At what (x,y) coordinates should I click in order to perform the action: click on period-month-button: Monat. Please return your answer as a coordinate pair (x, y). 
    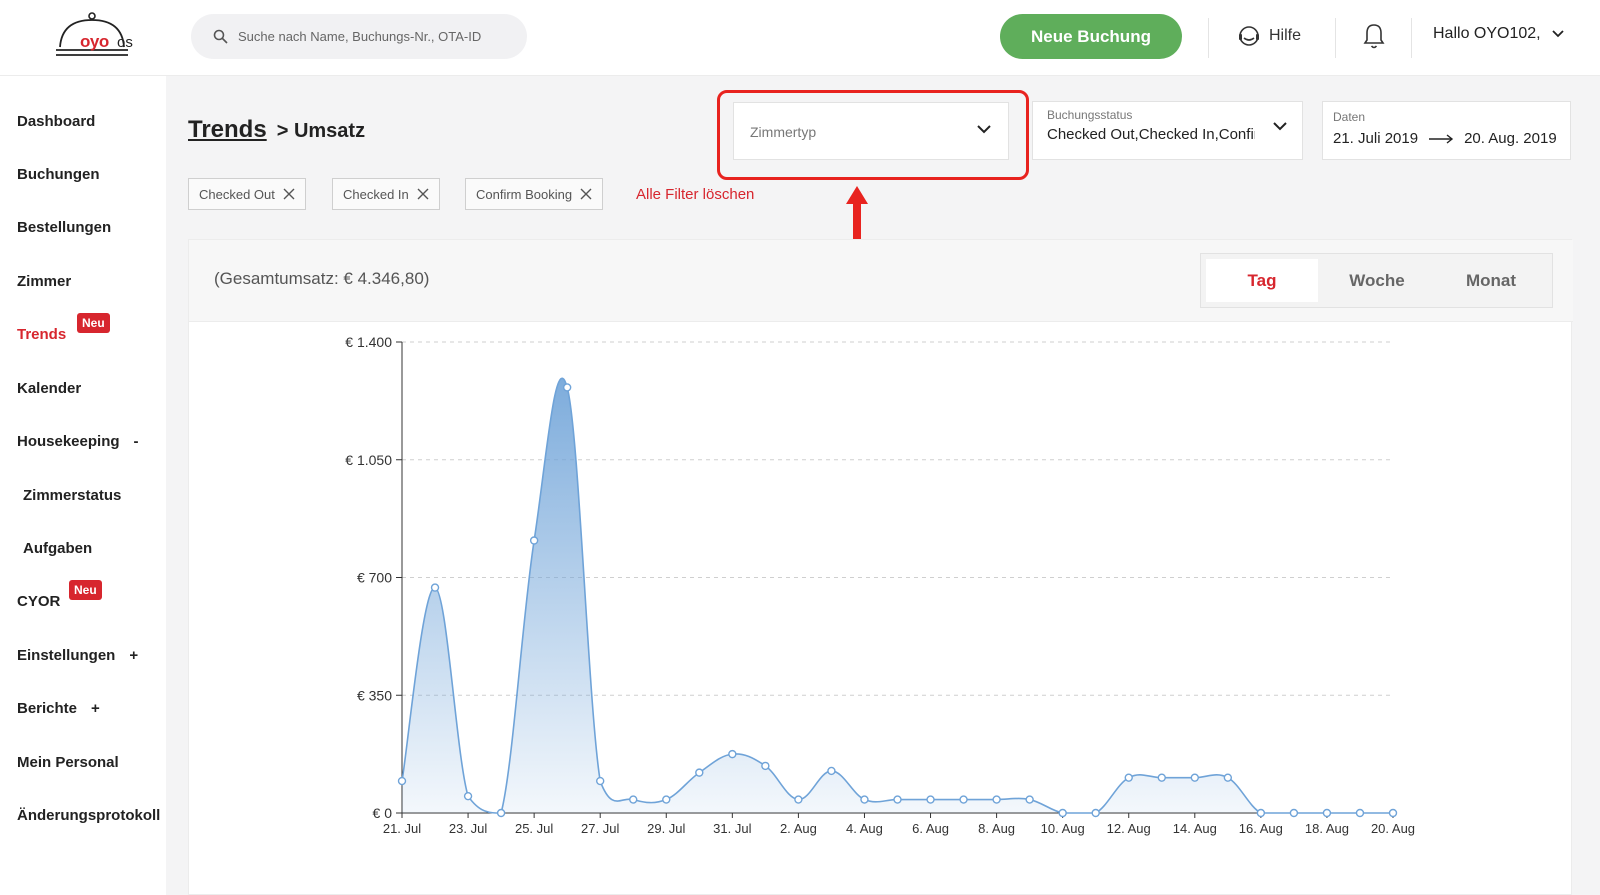
    Looking at the image, I should click on (1491, 280).